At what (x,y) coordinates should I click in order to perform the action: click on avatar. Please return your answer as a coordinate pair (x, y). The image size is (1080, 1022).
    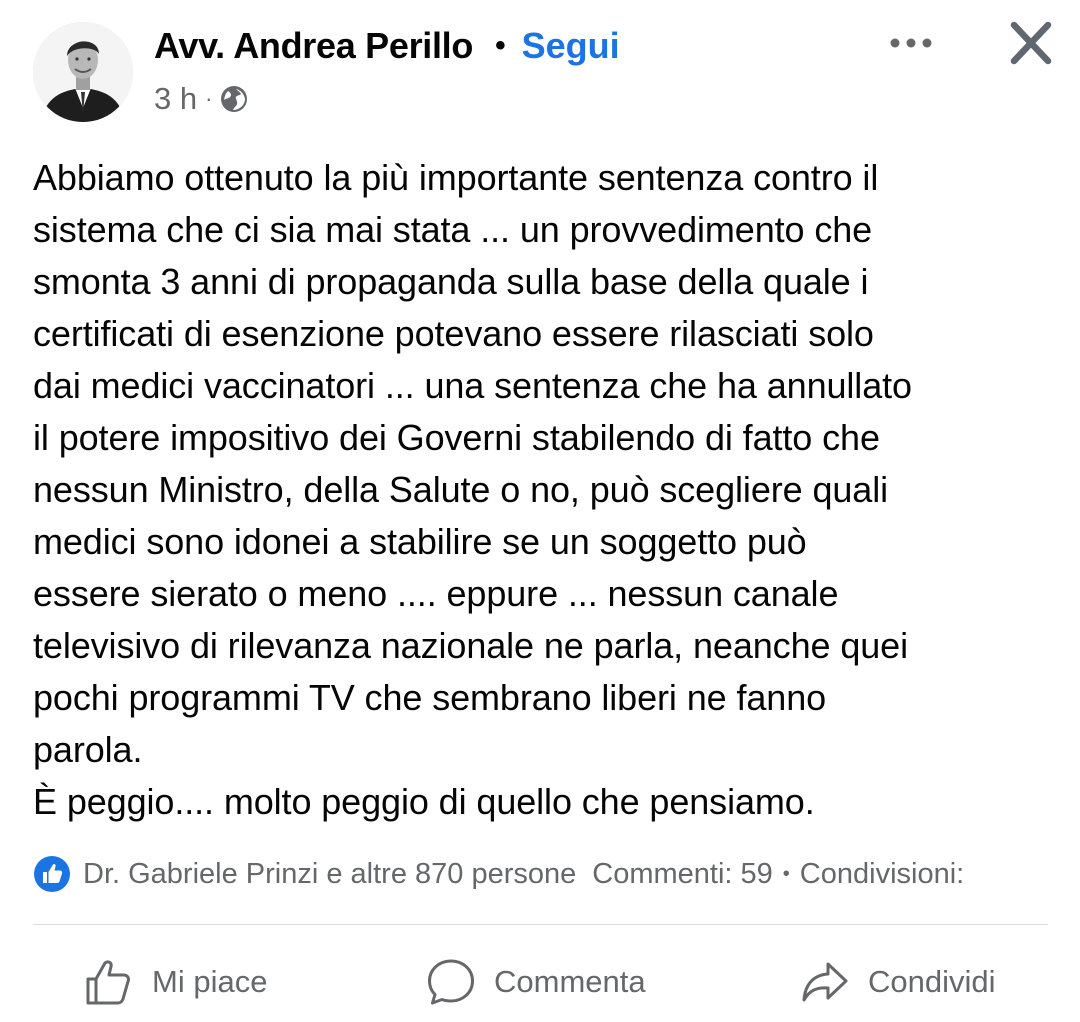
    Looking at the image, I should click on (83, 72).